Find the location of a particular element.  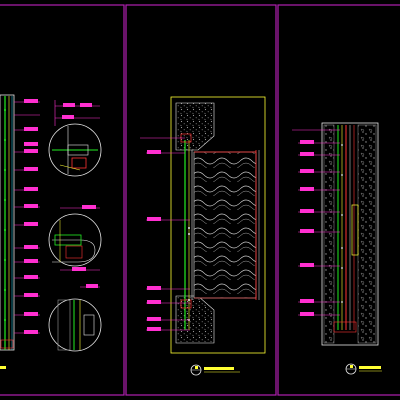

wall-section-drawing is located at coordinates (350, 234).